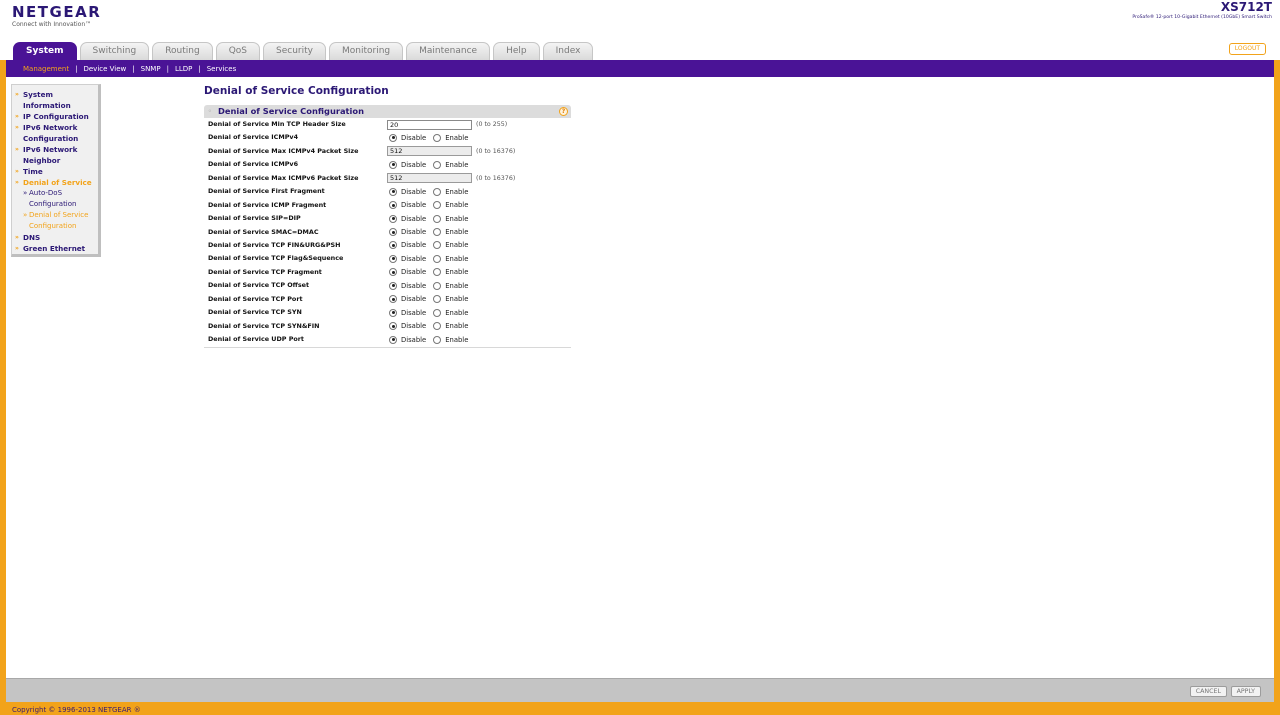  What do you see at coordinates (59, 215) in the screenshot?
I see `nav-label: Denial of Service` at bounding box center [59, 215].